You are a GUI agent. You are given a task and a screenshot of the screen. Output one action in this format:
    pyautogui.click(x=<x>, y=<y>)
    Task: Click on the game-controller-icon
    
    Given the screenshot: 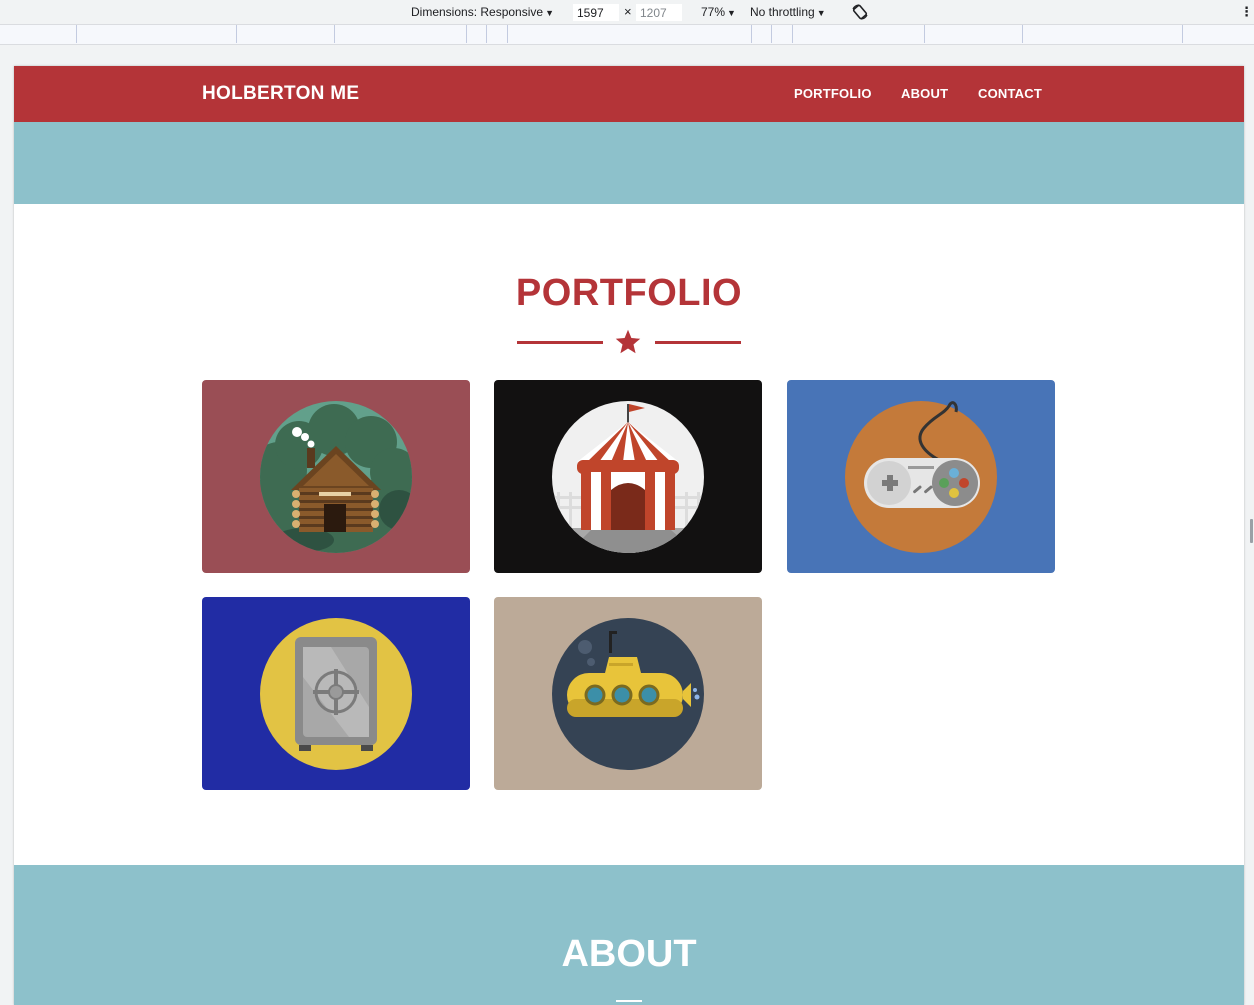 What is the action you would take?
    pyautogui.click(x=921, y=477)
    